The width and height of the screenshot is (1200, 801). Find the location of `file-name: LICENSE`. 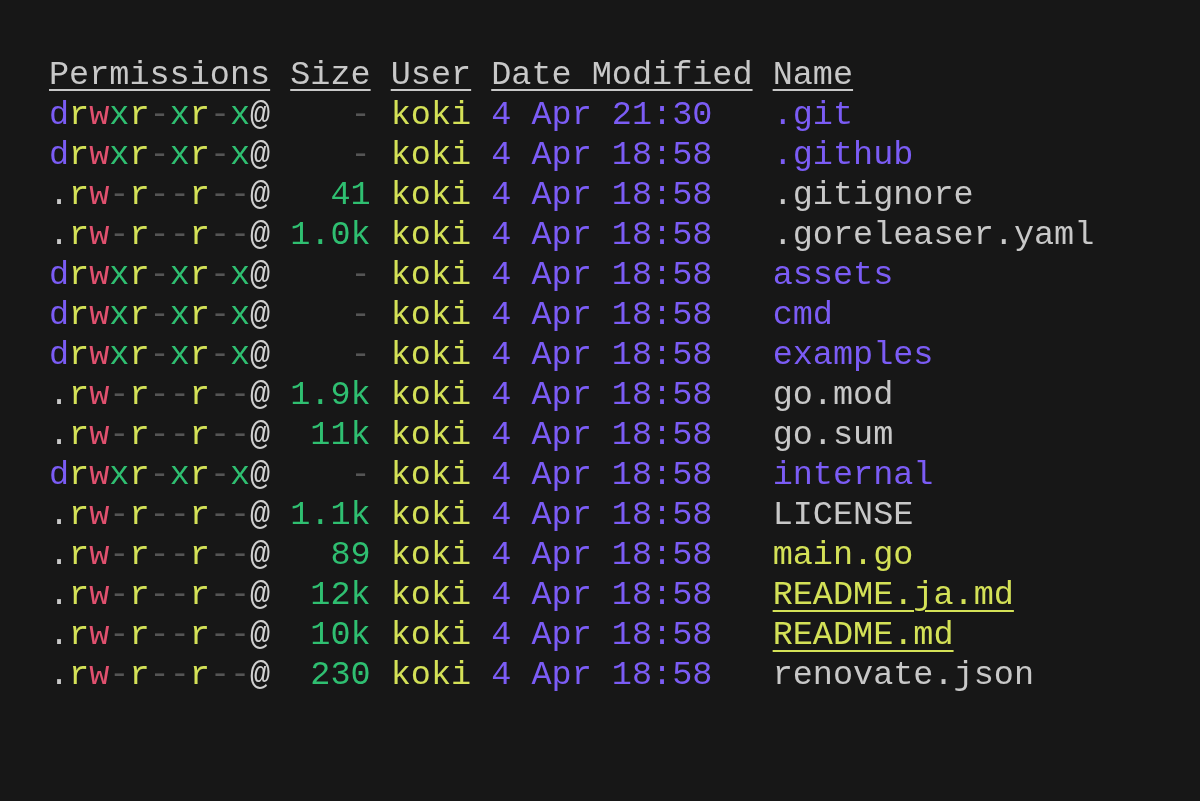

file-name: LICENSE is located at coordinates (843, 515).